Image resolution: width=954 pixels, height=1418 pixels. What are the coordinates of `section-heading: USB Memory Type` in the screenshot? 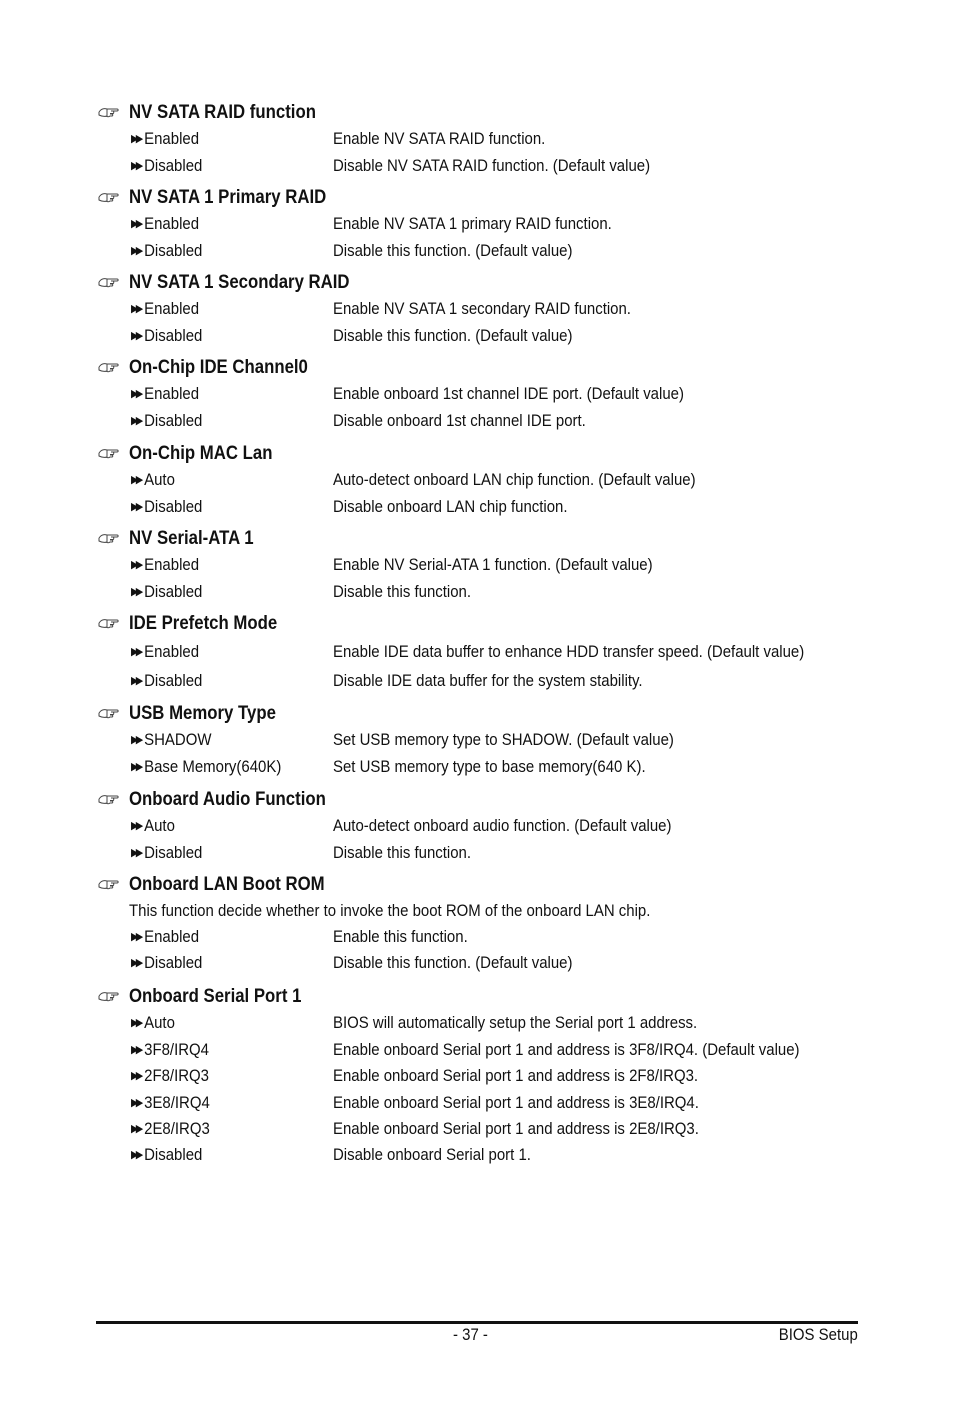 It's located at (202, 713).